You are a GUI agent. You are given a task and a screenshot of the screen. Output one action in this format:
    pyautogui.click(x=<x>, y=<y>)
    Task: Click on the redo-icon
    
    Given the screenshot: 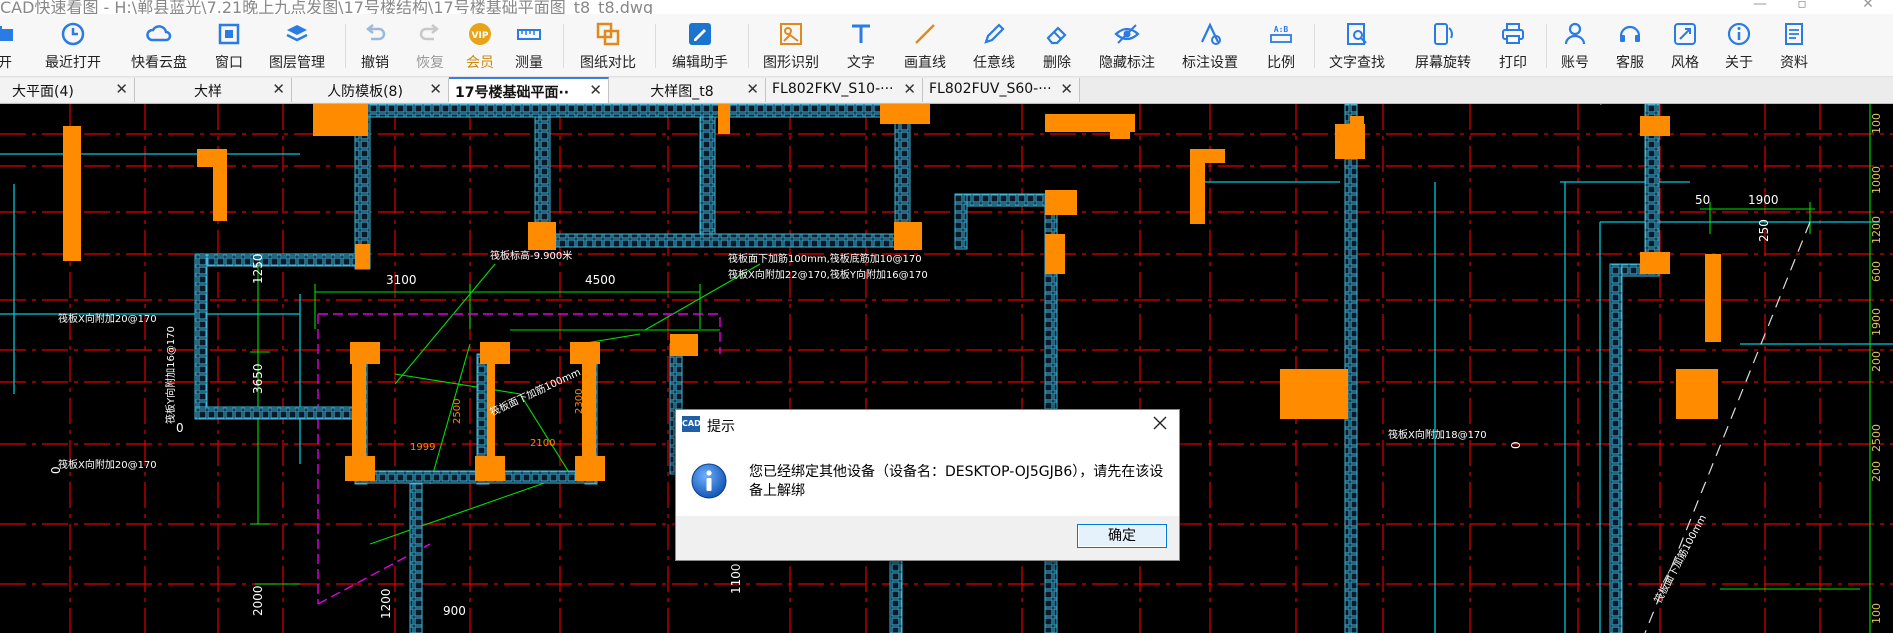 What is the action you would take?
    pyautogui.click(x=430, y=34)
    